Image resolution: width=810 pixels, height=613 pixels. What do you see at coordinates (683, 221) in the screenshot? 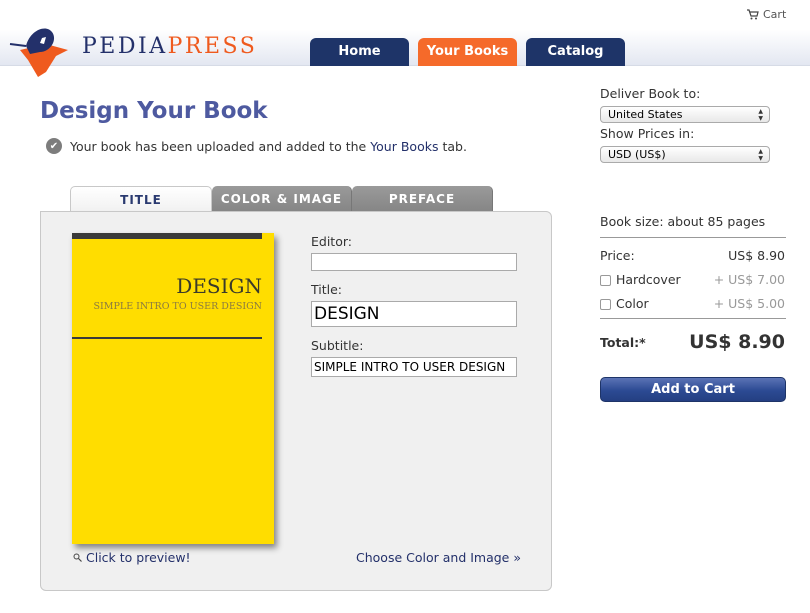
I see `book-size: Book size: about 85 pages` at bounding box center [683, 221].